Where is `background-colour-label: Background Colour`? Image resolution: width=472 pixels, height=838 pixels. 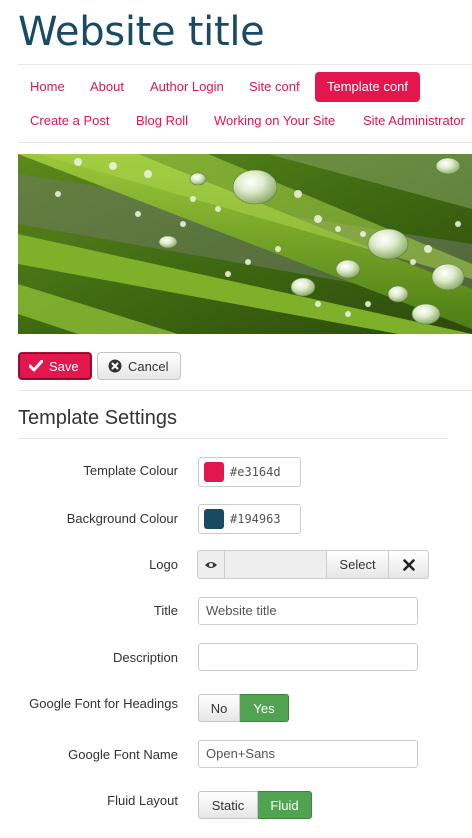
background-colour-label: Background Colour is located at coordinates (122, 518).